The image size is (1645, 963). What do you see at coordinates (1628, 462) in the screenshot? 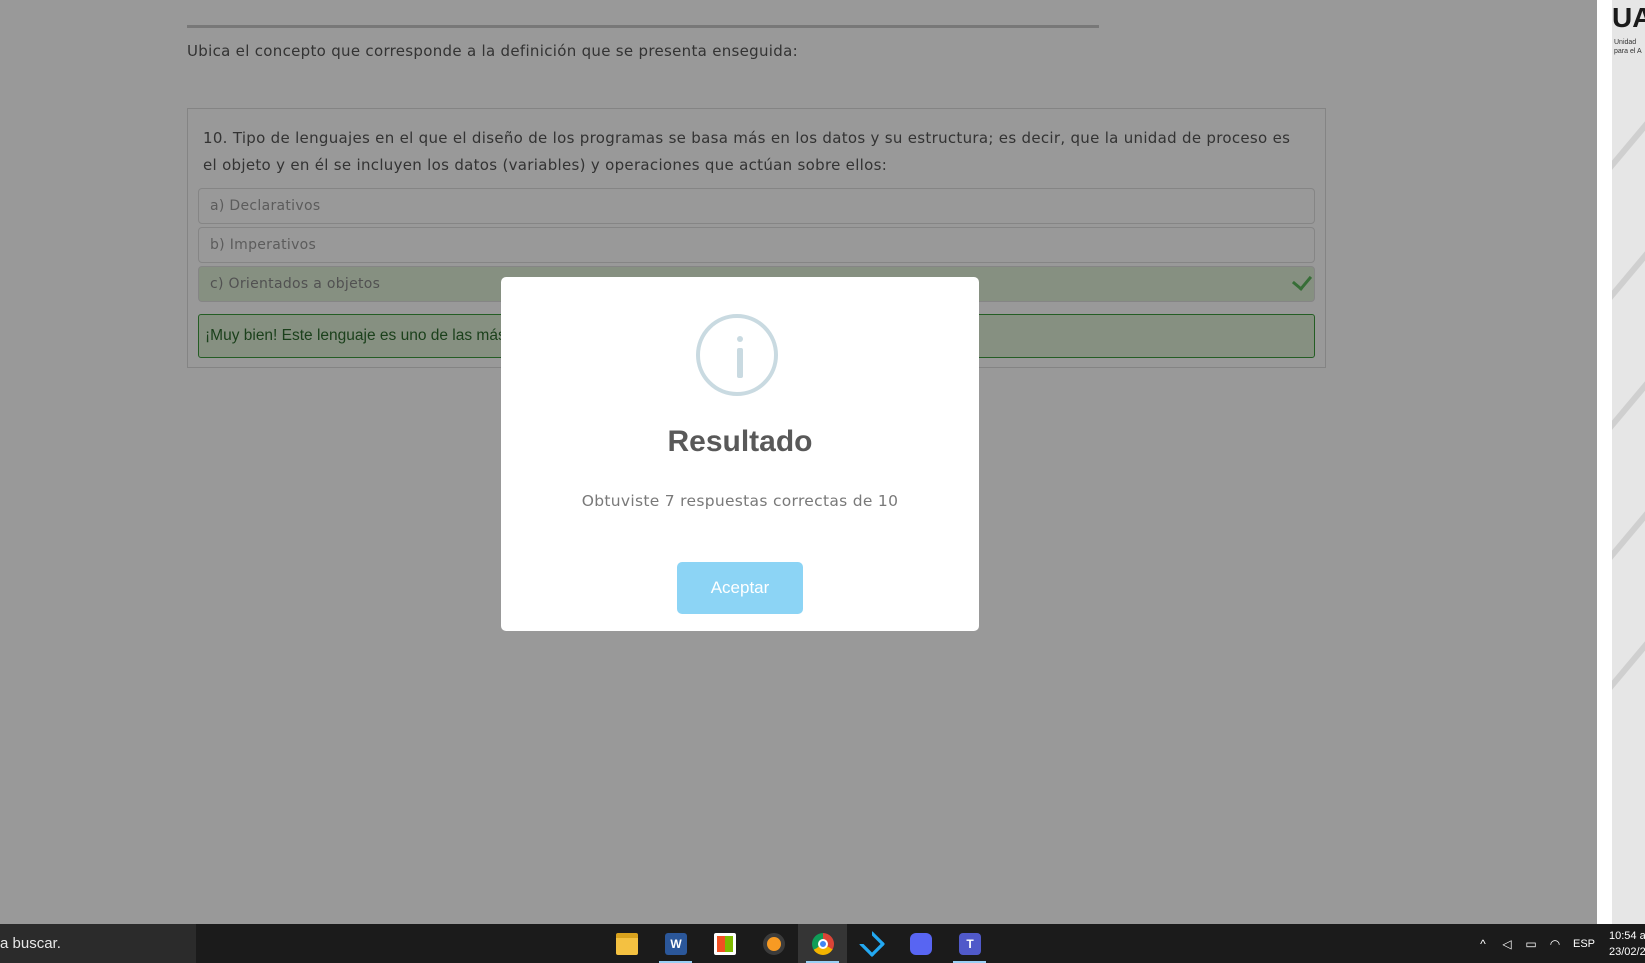
I see `side-panel: UA Unidad para el A` at bounding box center [1628, 462].